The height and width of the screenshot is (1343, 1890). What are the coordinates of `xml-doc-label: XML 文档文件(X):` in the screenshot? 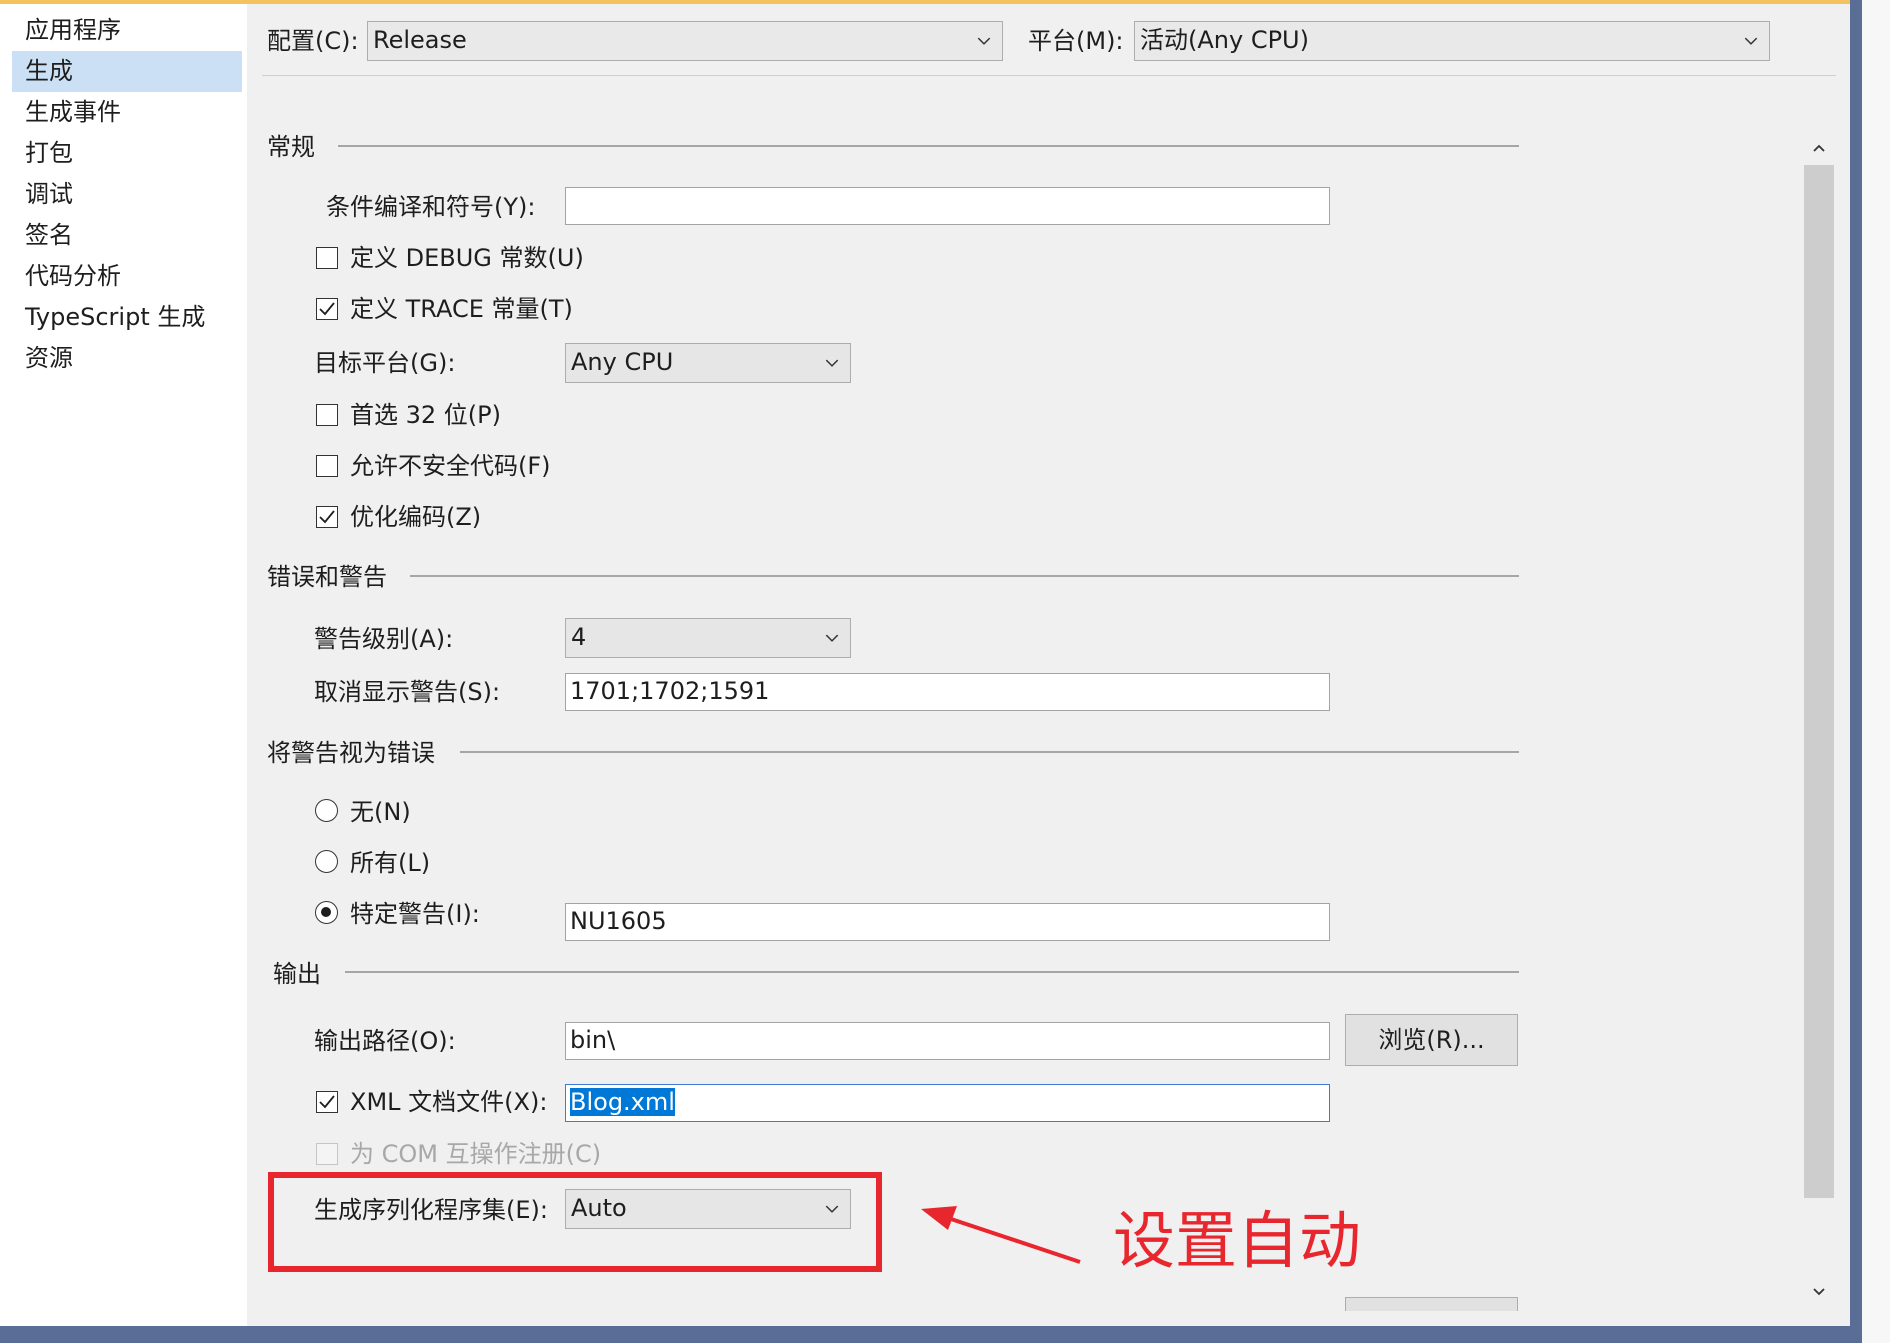 It's located at (449, 1102).